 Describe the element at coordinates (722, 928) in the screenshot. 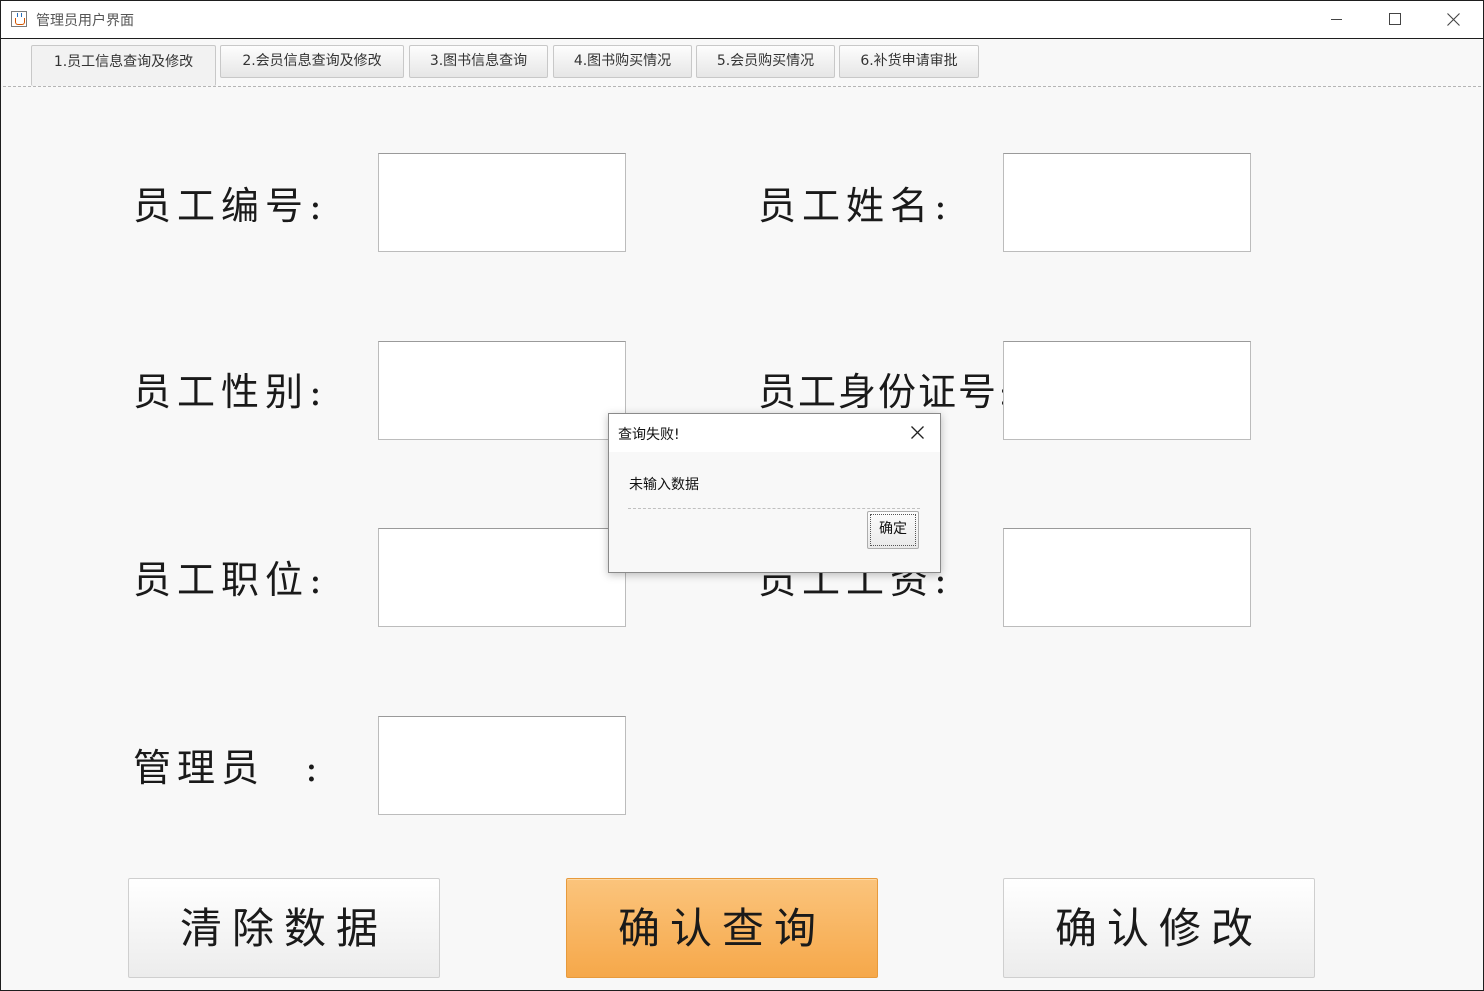

I see `confirm-query-button: 确认查询` at that location.